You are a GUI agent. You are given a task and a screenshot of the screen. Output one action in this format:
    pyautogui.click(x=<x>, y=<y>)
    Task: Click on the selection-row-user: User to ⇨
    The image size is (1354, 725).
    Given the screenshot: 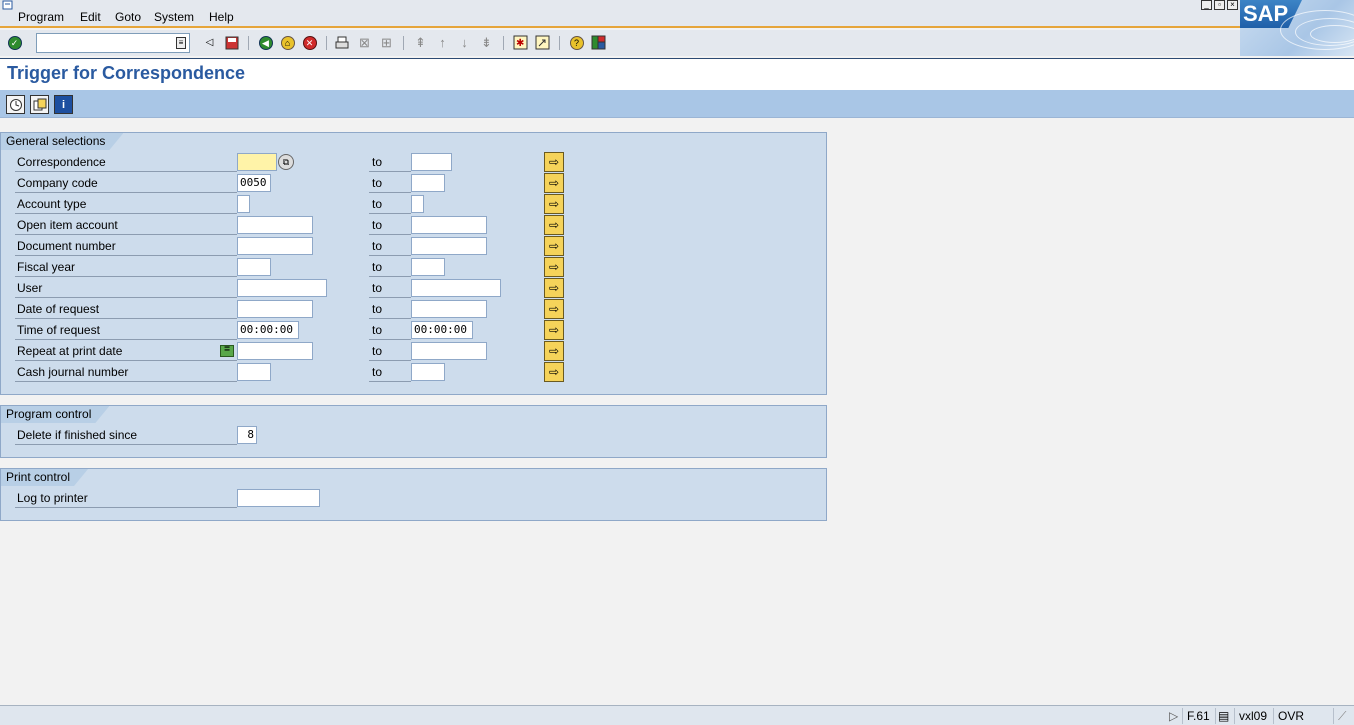 What is the action you would take?
    pyautogui.click(x=411, y=288)
    